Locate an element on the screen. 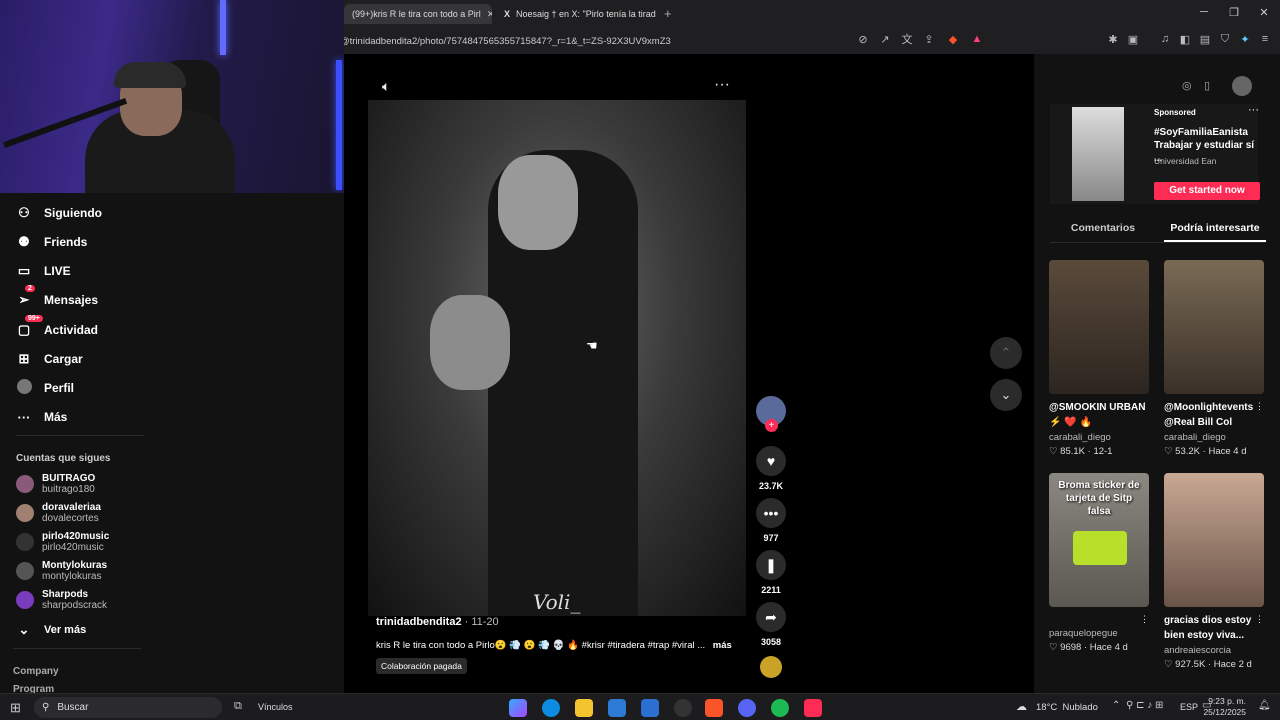 This screenshot has height=720, width=1280. spotify-icon is located at coordinates (780, 708).